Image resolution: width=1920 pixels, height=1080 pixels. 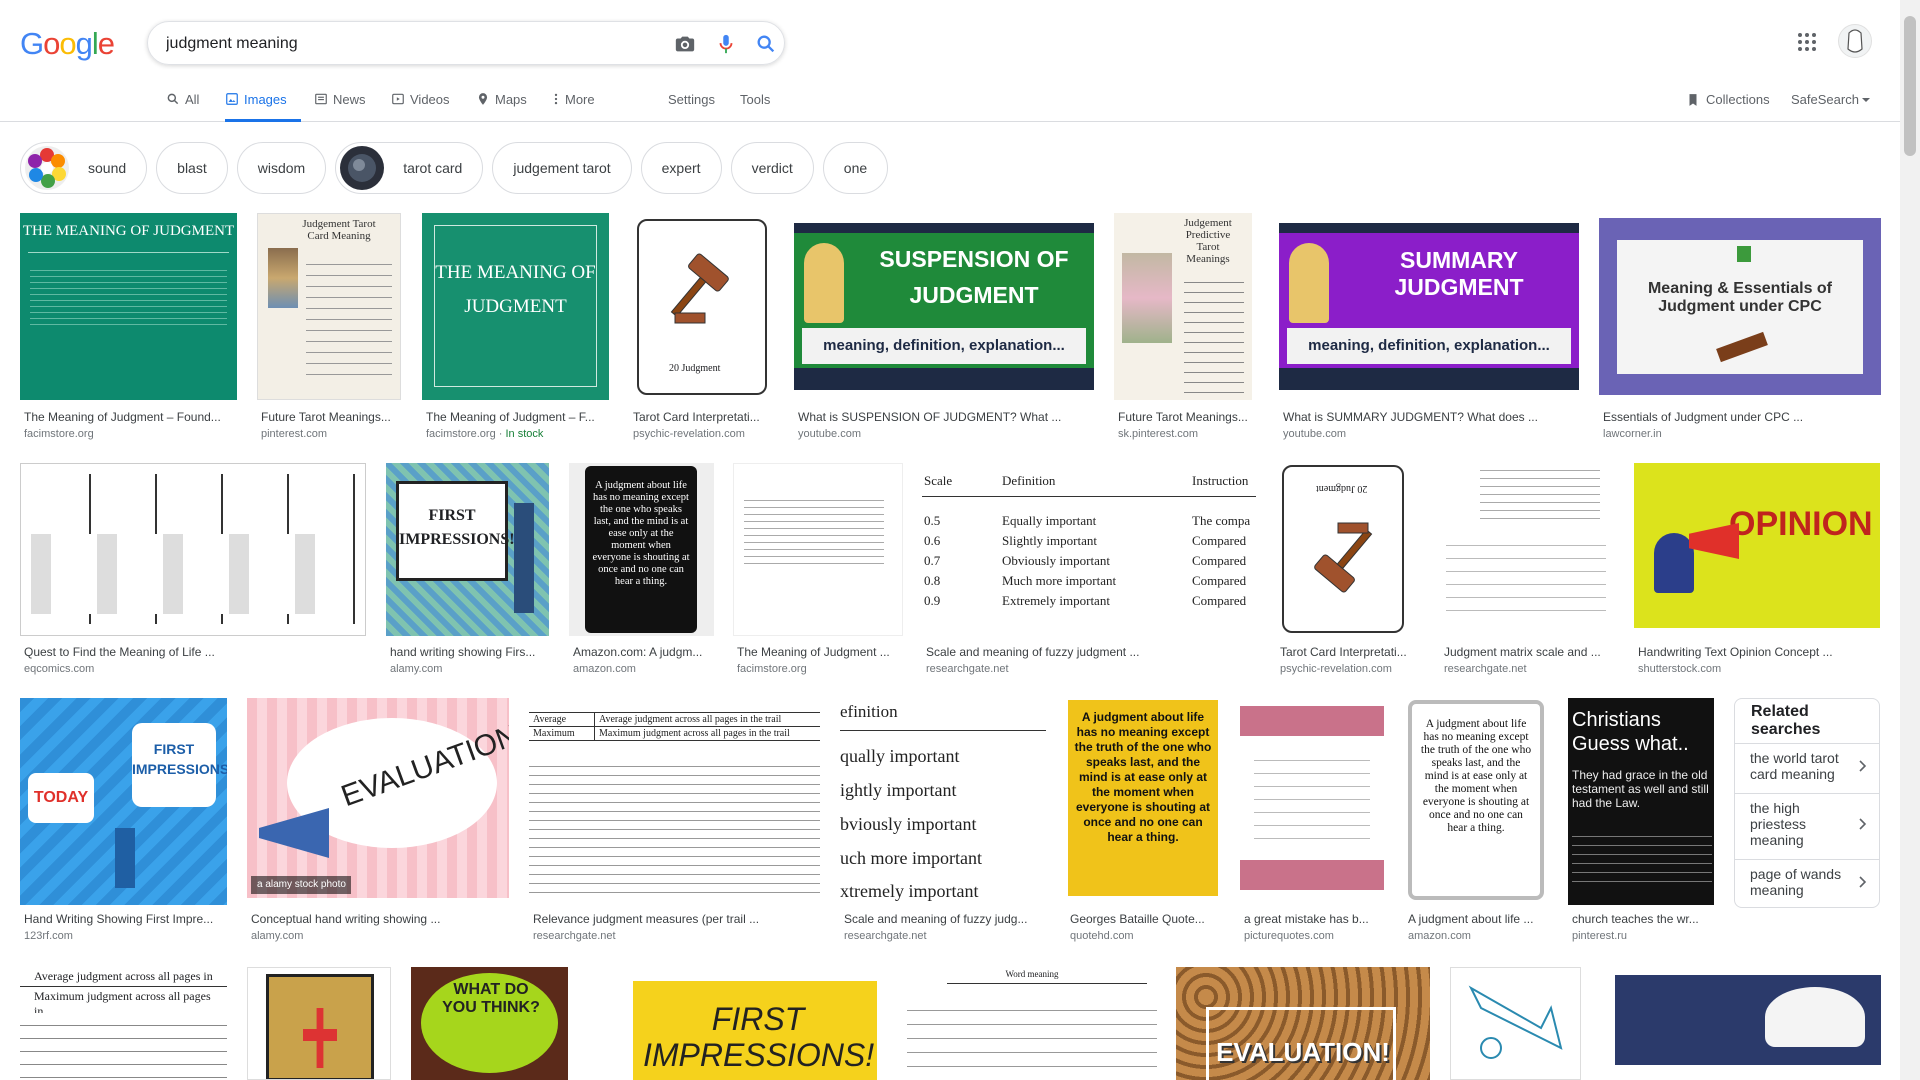 I want to click on chip-sound: sound, so click(x=84, y=168).